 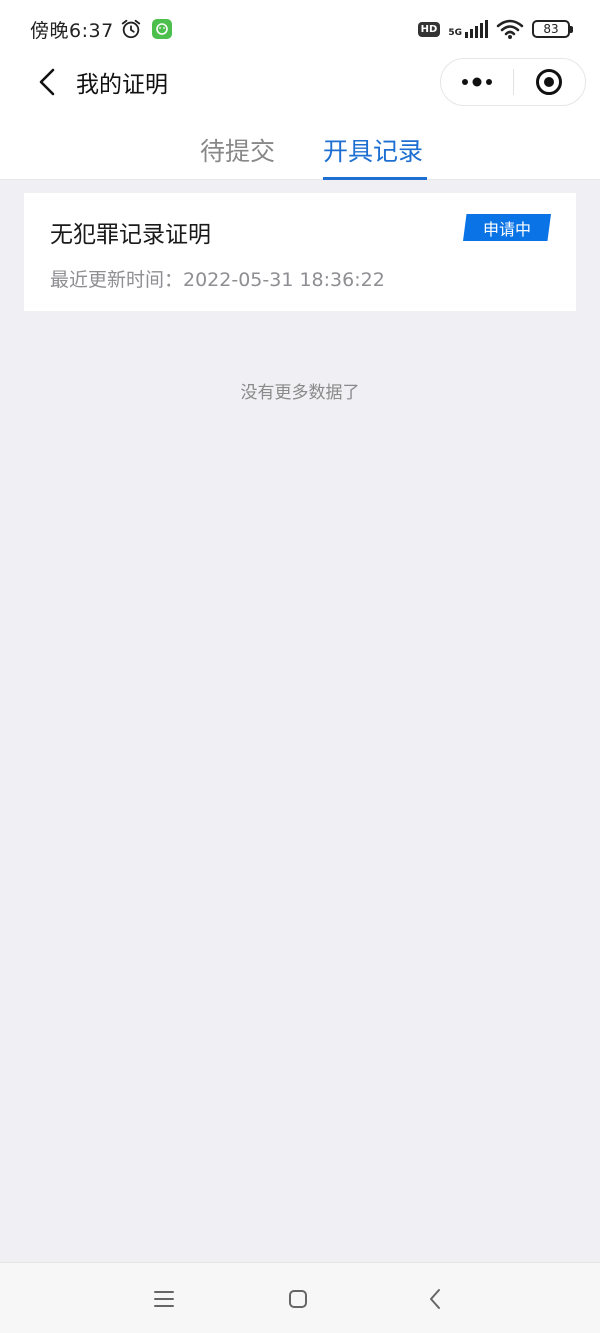 I want to click on hd-badge: HD, so click(x=429, y=29).